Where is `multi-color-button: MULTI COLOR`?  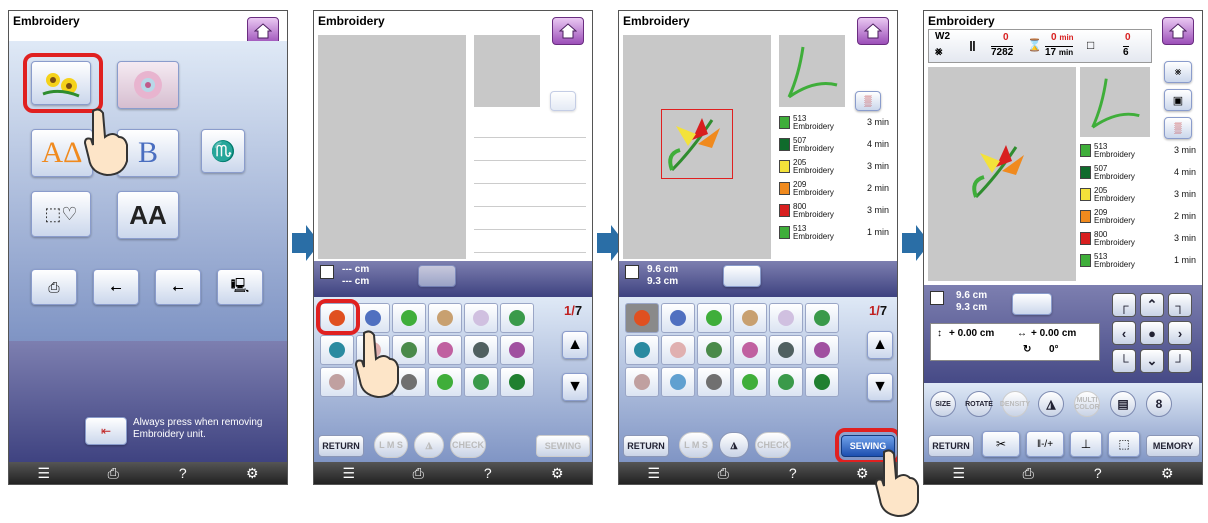
multi-color-button: MULTI COLOR is located at coordinates (1087, 404).